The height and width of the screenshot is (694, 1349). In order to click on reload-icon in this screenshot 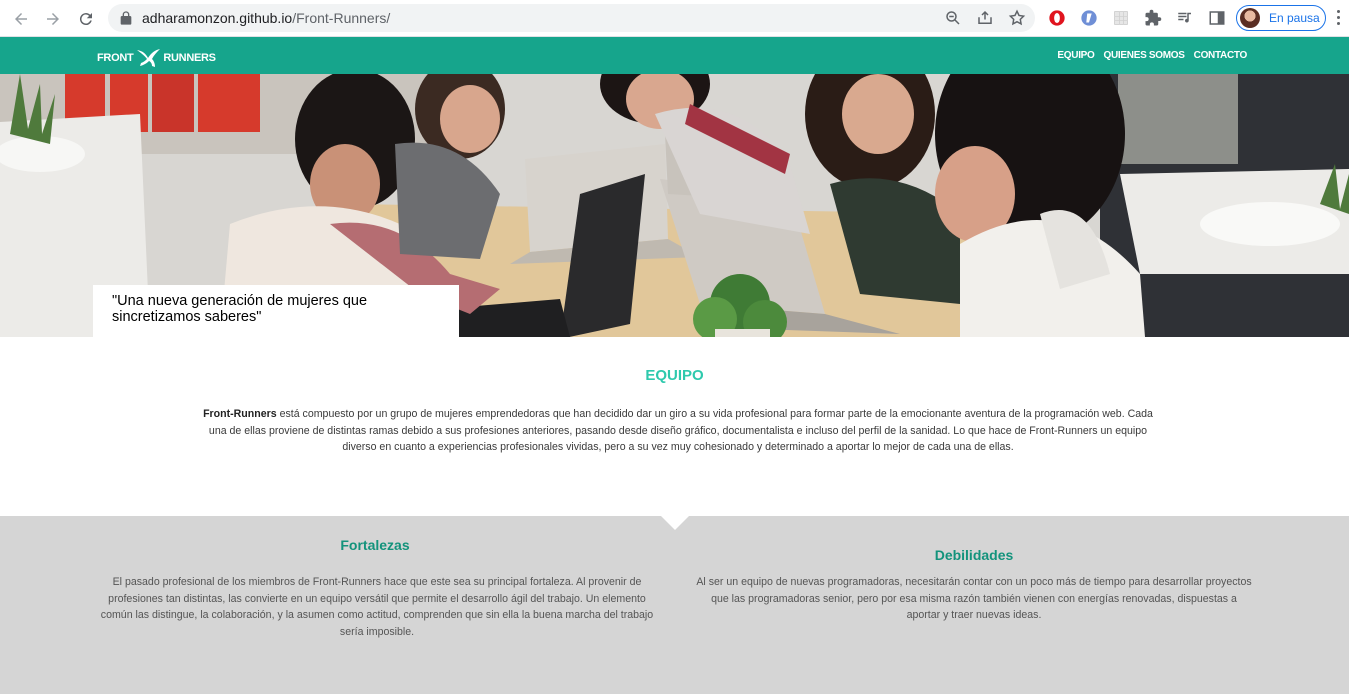, I will do `click(85, 19)`.